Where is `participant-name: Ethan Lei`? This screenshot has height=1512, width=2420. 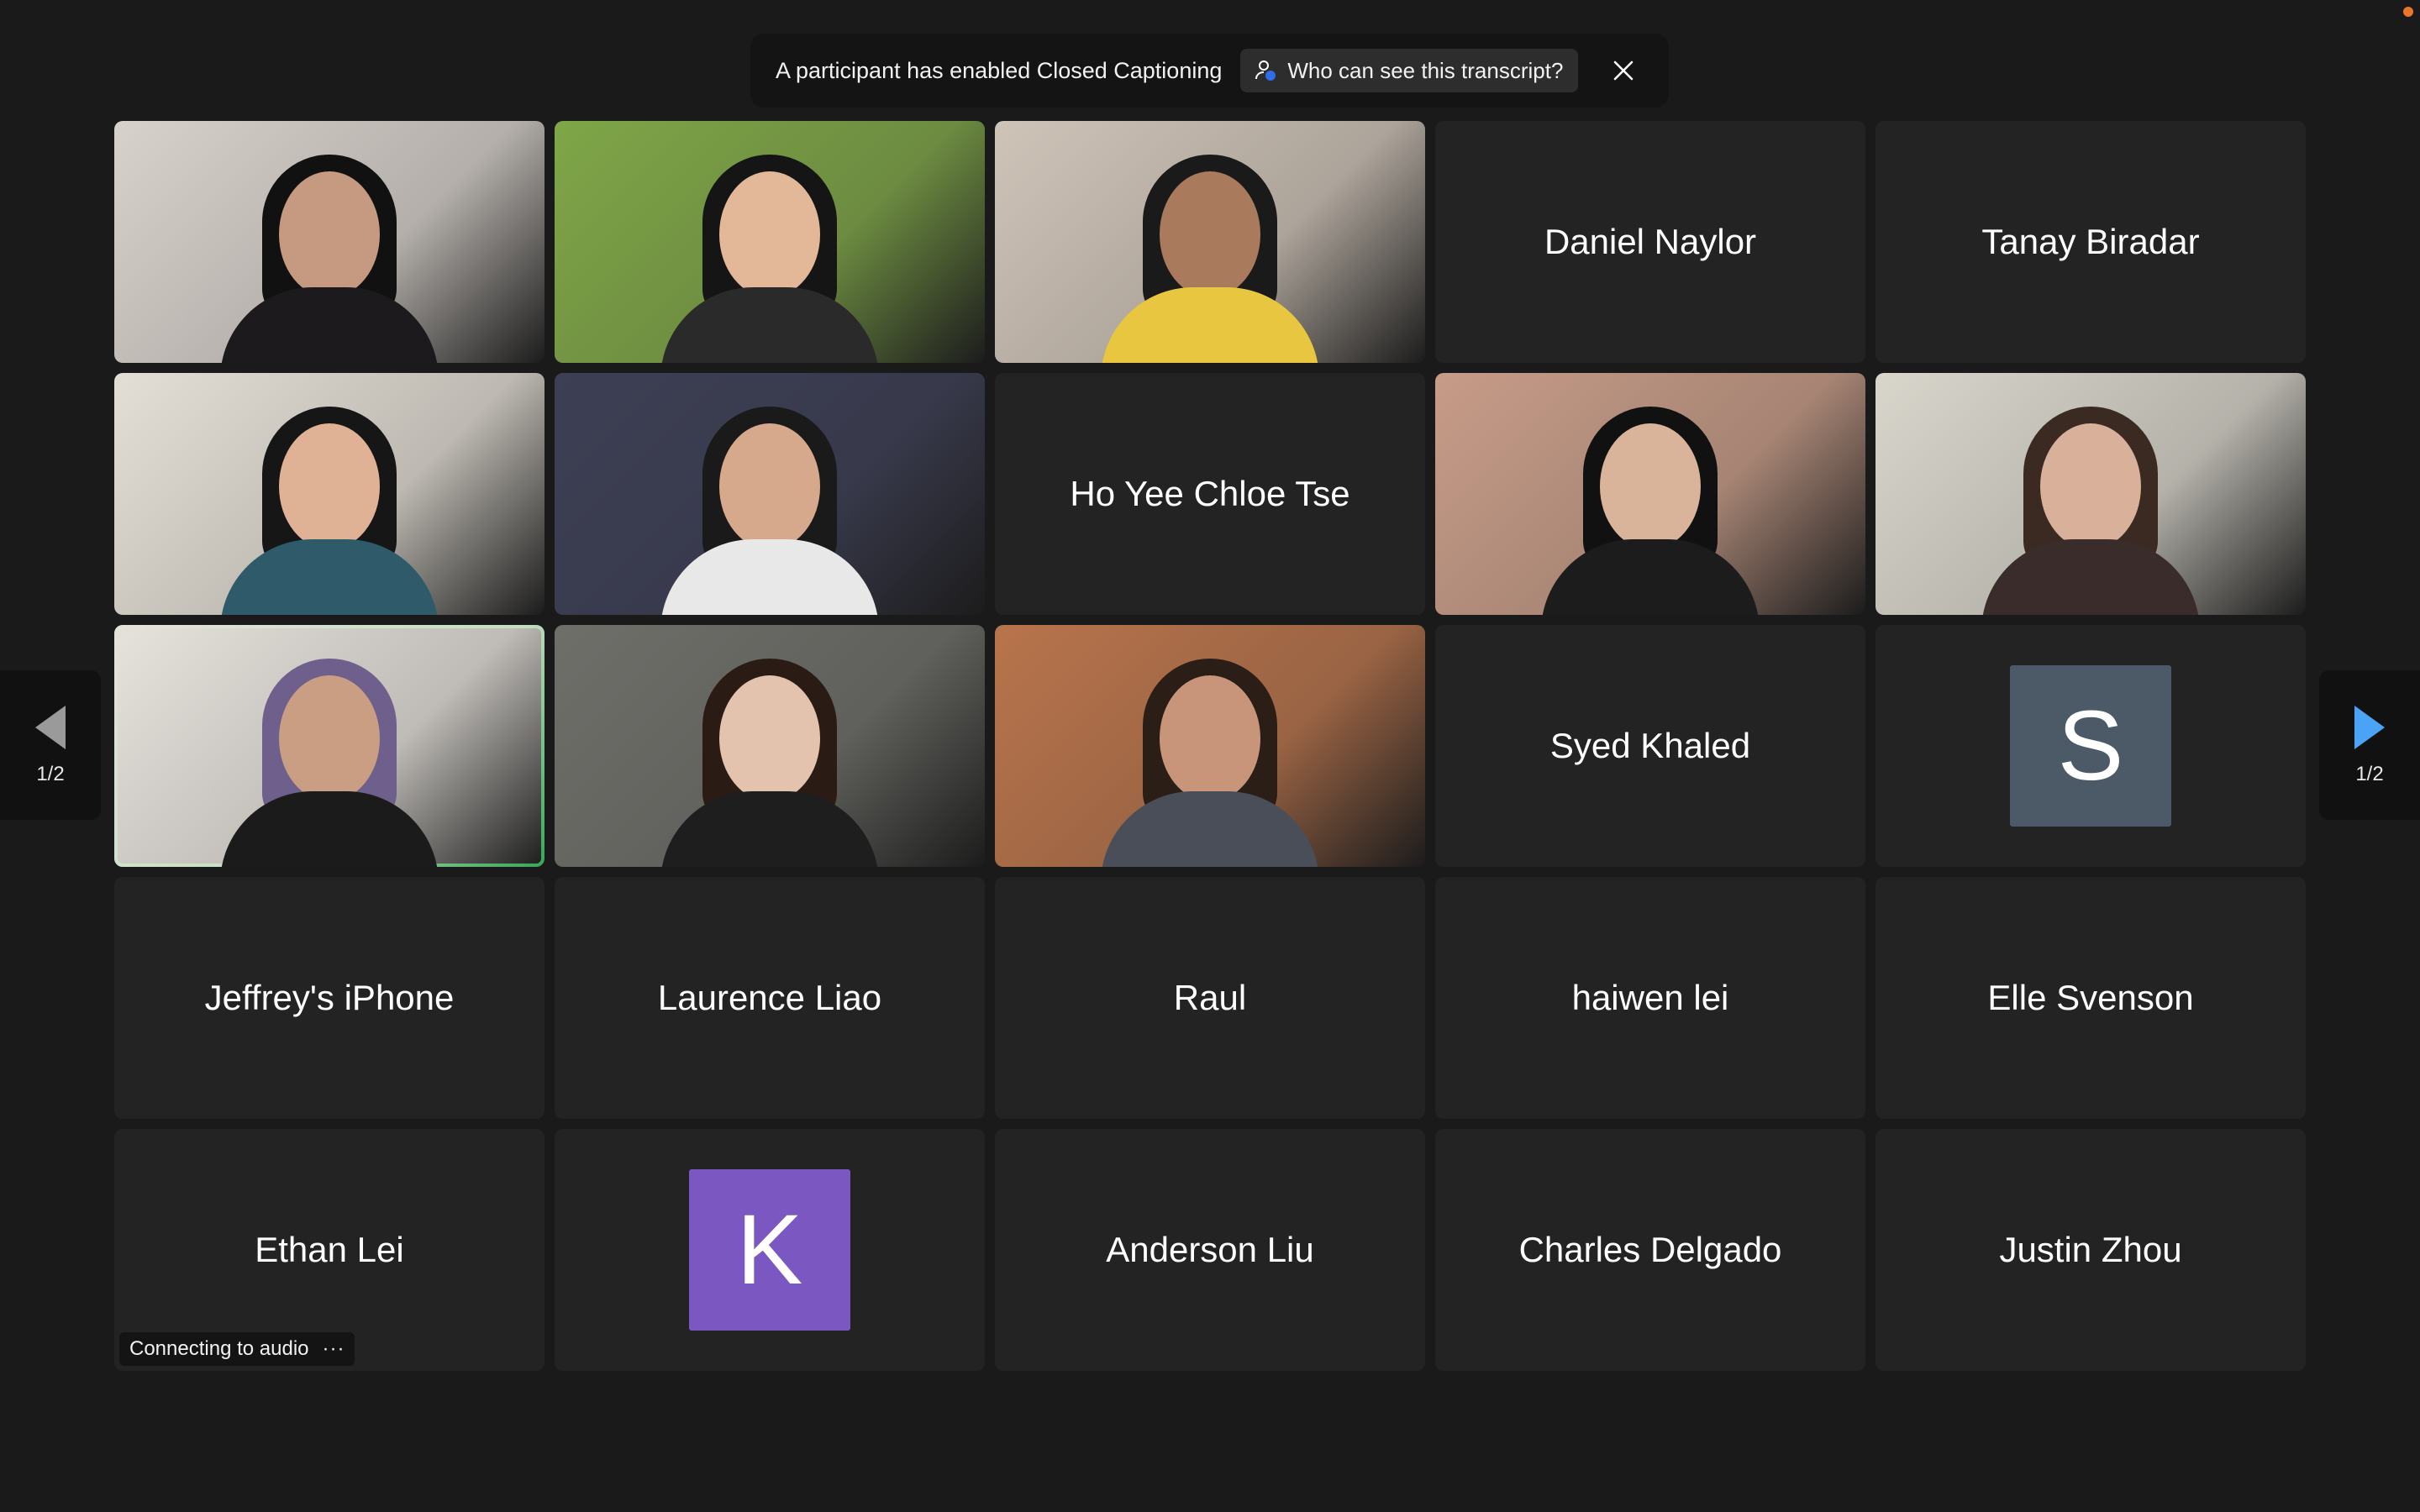 participant-name: Ethan Lei is located at coordinates (329, 1249).